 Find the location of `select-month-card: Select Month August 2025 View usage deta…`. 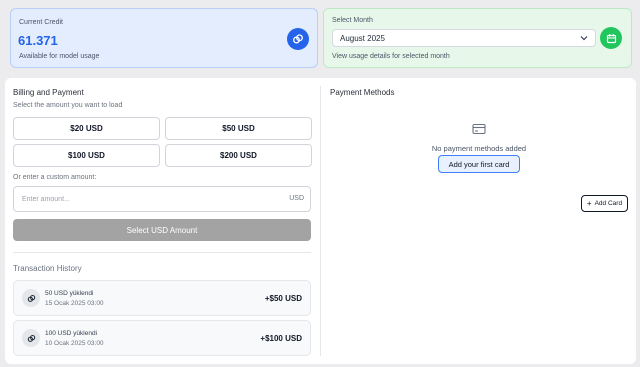

select-month-card: Select Month August 2025 View usage deta… is located at coordinates (477, 38).